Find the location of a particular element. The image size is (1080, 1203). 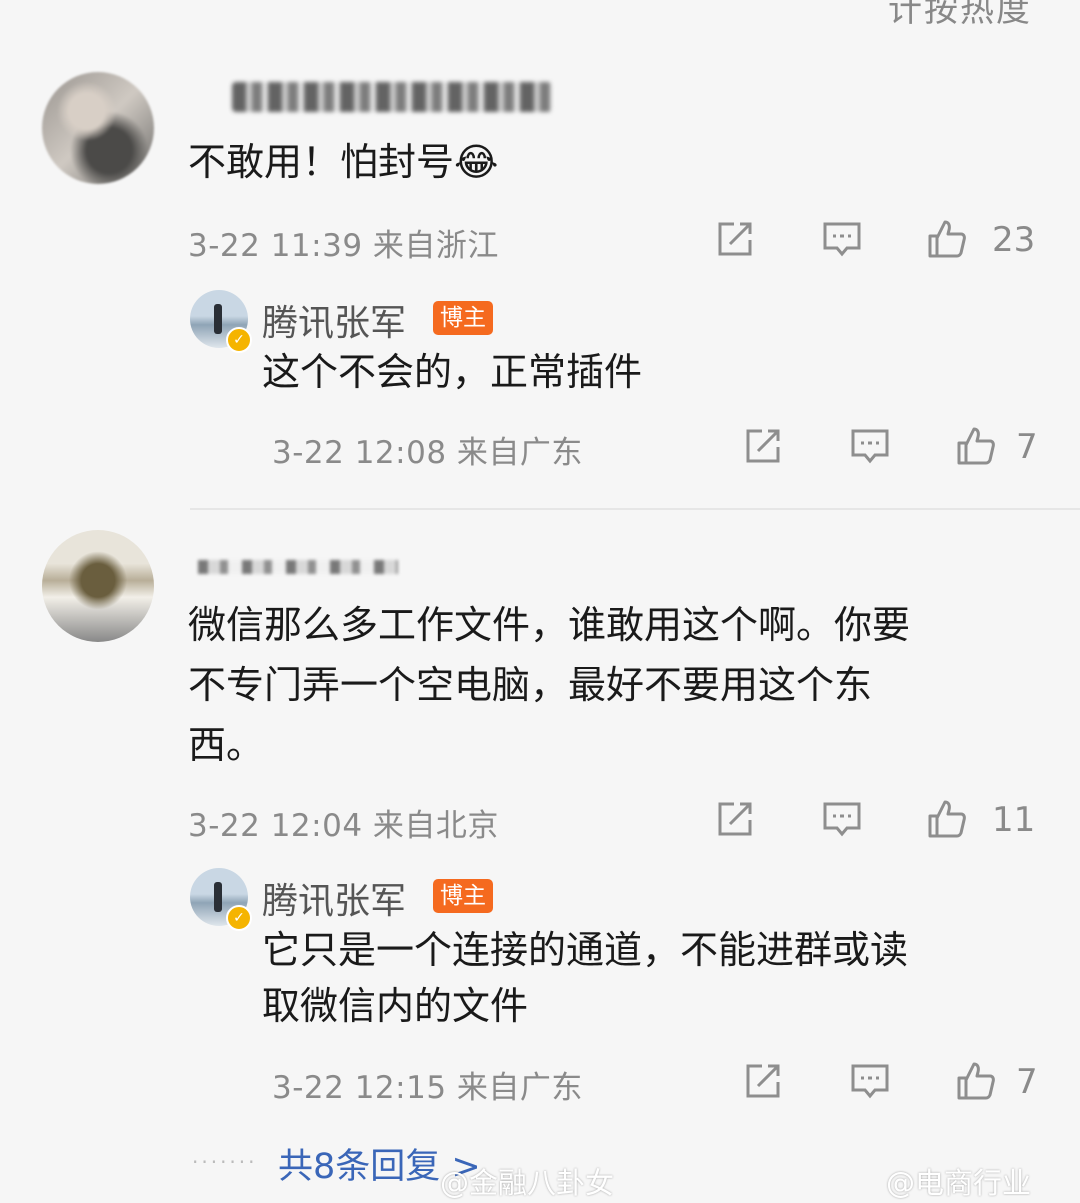

reply-text: 这个不会的，正常插件 is located at coordinates (452, 372).